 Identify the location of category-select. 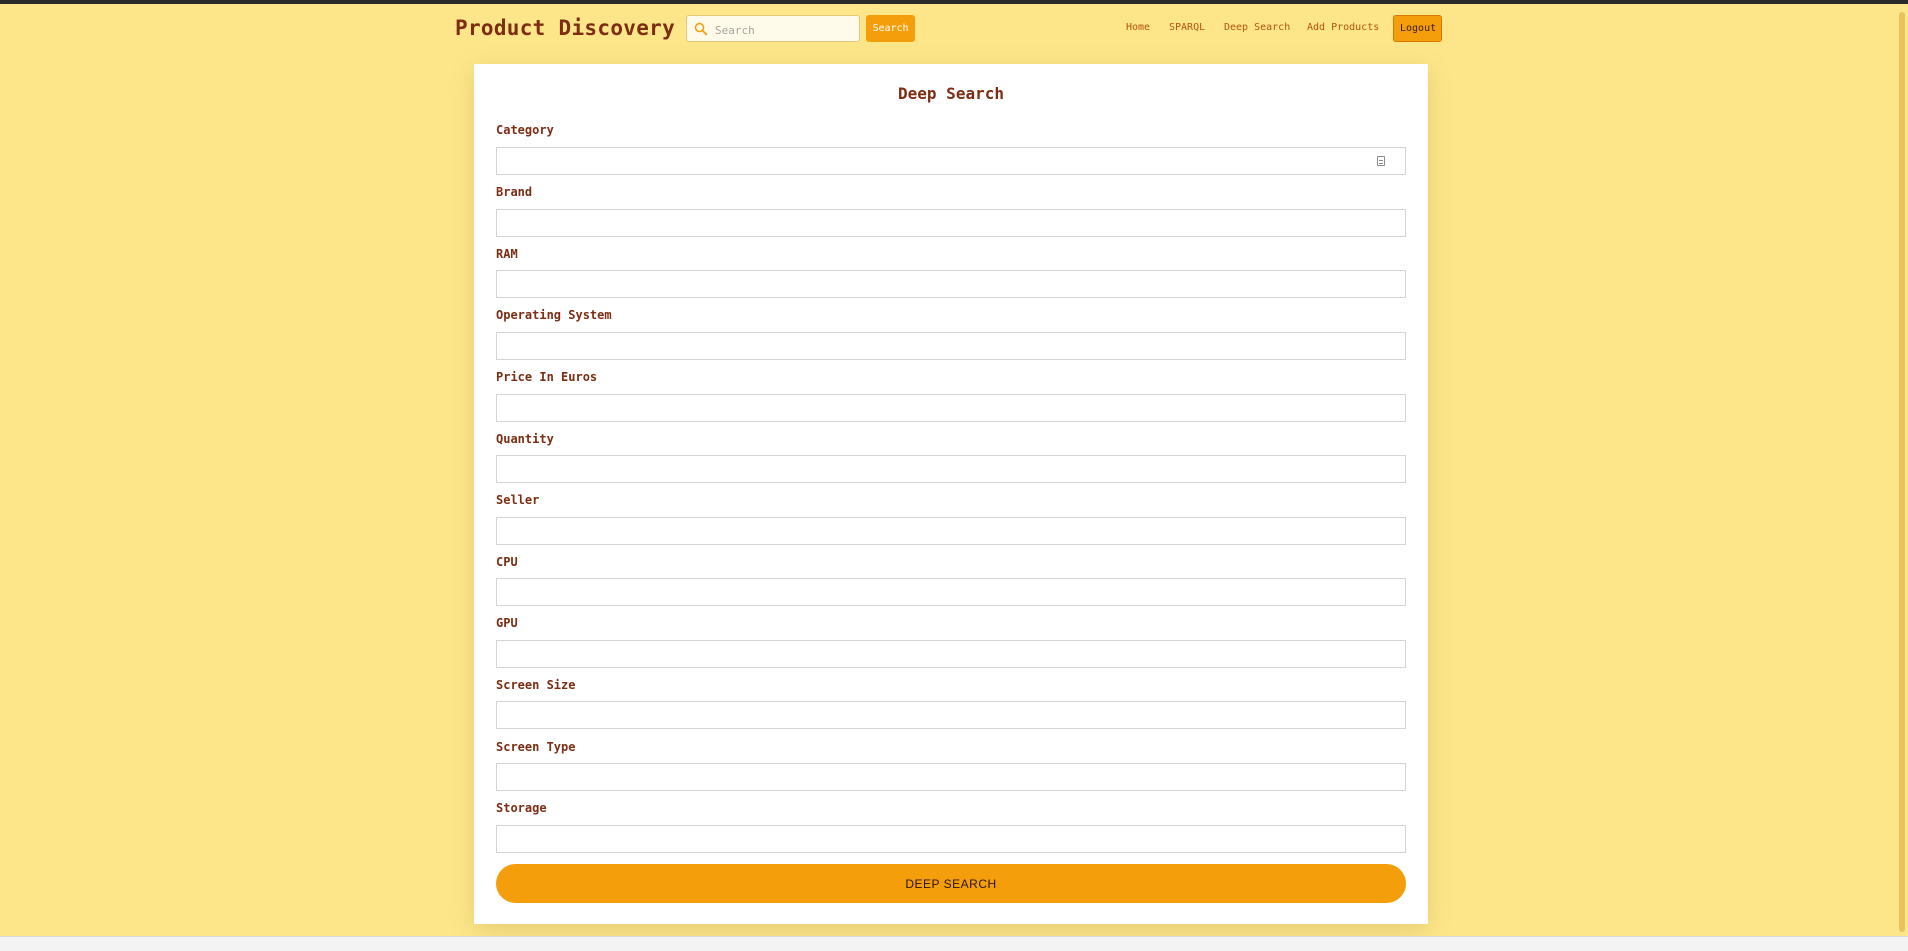
(951, 161).